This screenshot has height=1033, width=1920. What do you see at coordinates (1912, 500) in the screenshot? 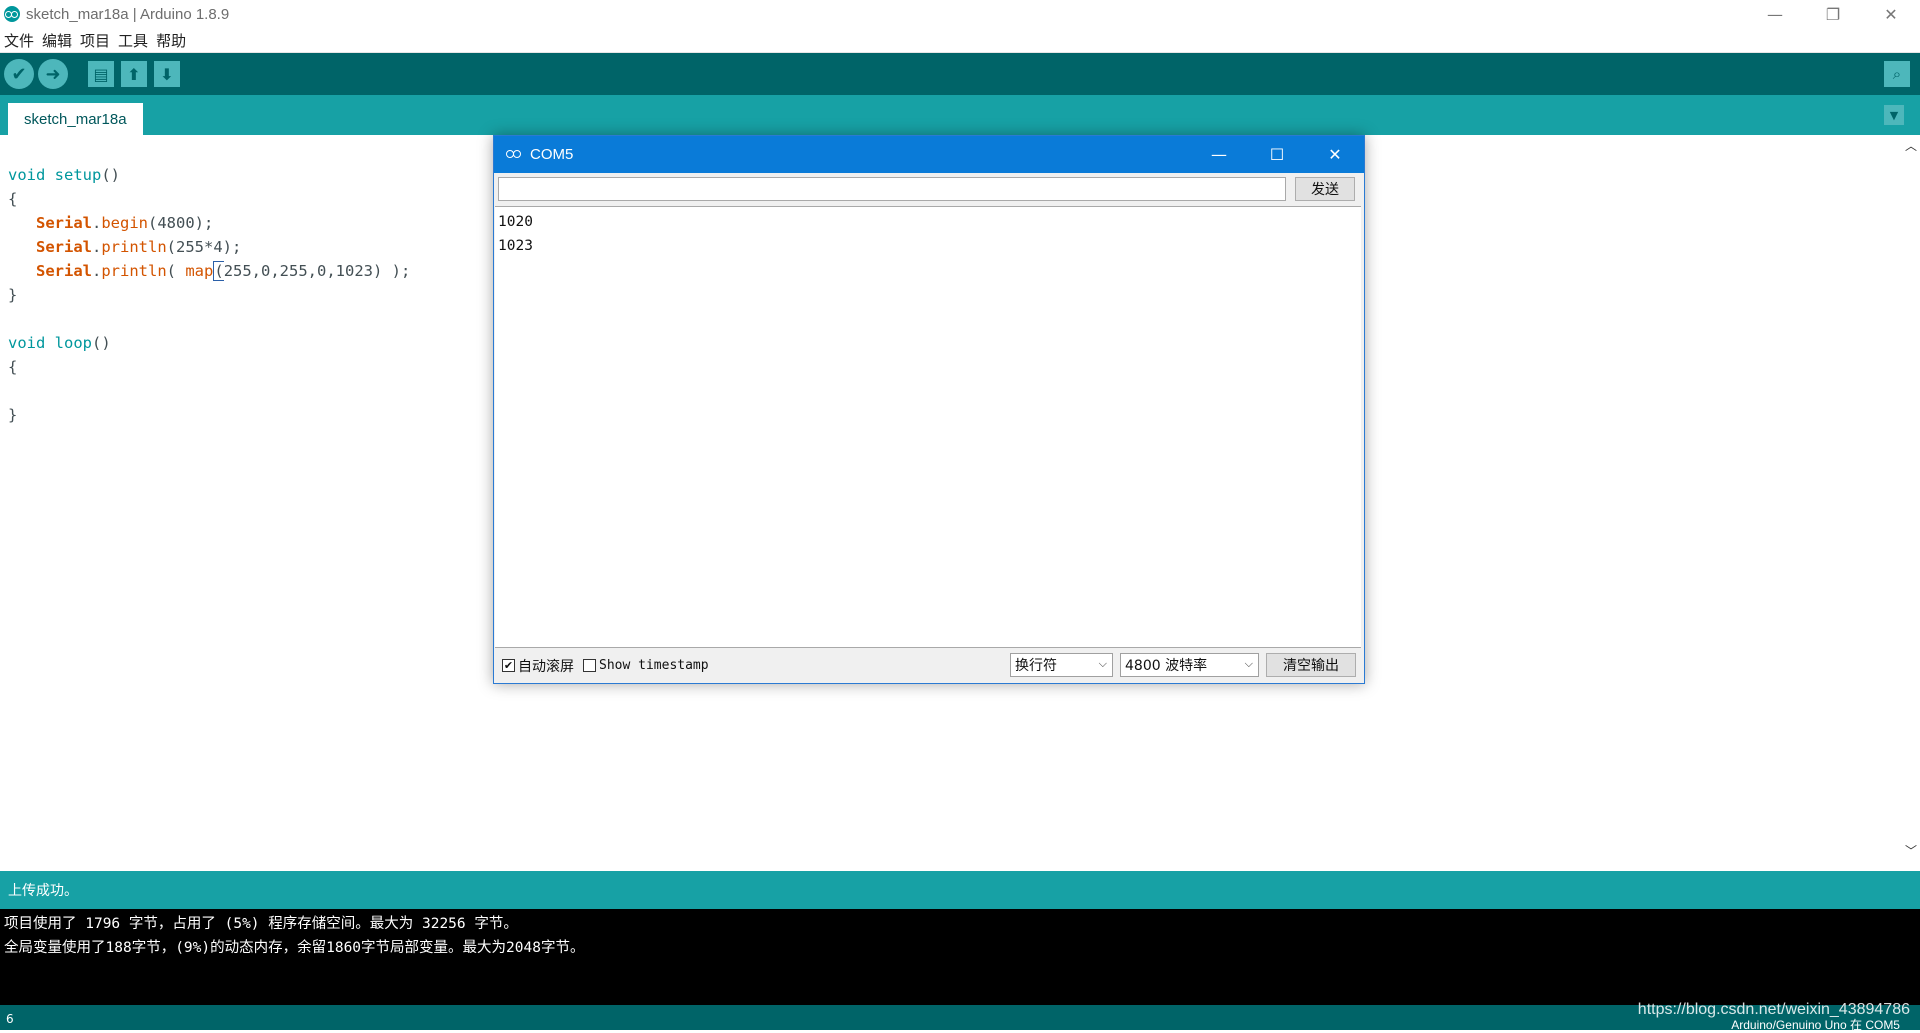
I see `editor-scrollbar: ︿ ﹀` at bounding box center [1912, 500].